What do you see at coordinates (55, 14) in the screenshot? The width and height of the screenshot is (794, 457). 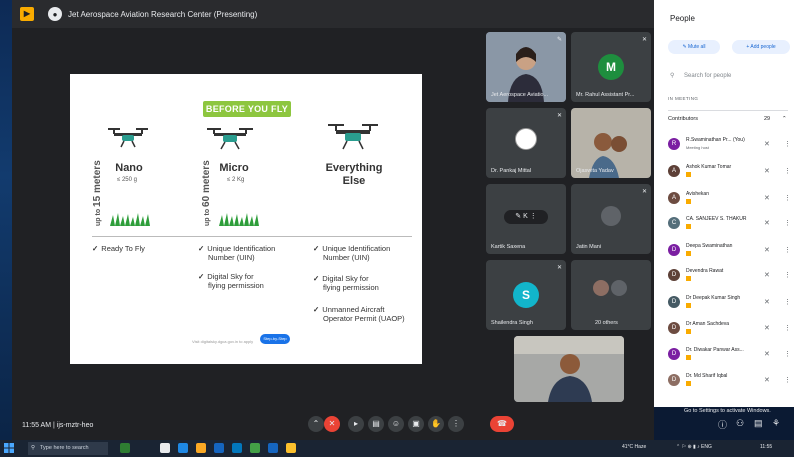 I see `presenting-icon: ●` at bounding box center [55, 14].